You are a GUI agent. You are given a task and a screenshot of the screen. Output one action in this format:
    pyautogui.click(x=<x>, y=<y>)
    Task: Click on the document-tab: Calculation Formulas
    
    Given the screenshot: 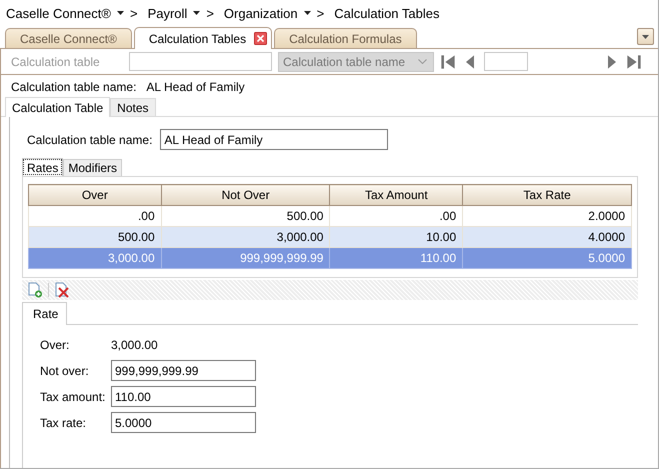 What is the action you would take?
    pyautogui.click(x=345, y=38)
    